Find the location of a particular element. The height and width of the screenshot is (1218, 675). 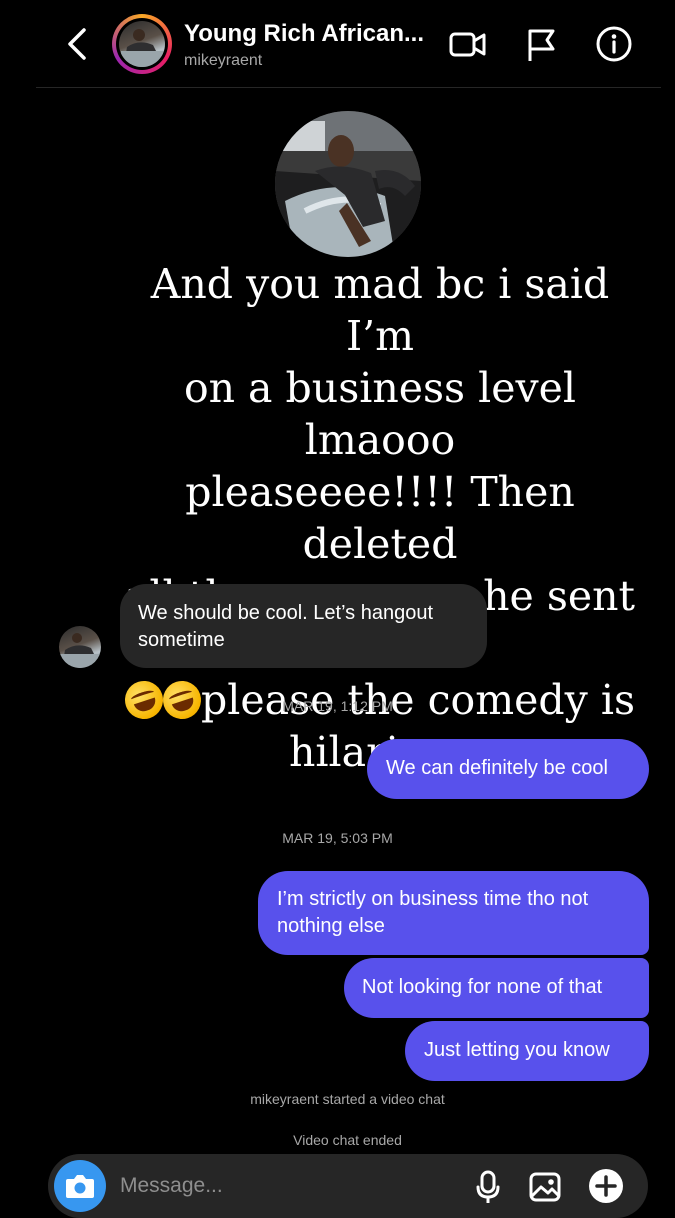

image-icon is located at coordinates (545, 1187).